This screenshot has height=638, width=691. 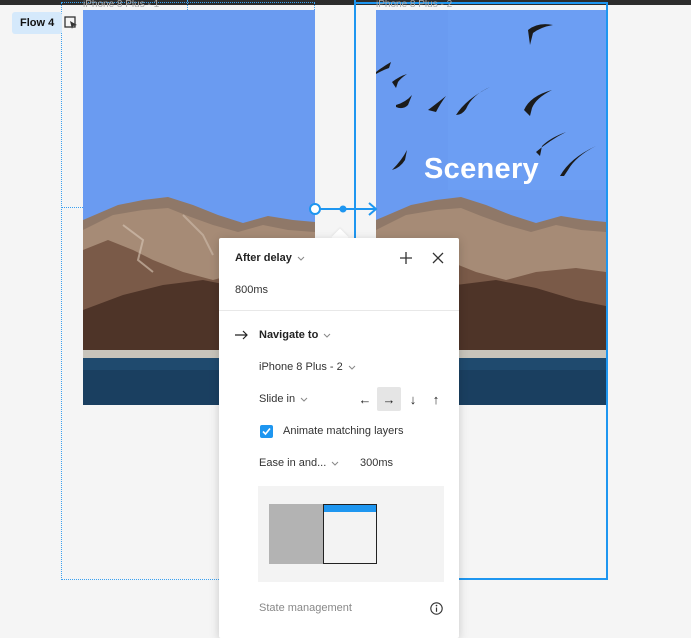 I want to click on duration-input: 300ms, so click(x=376, y=463).